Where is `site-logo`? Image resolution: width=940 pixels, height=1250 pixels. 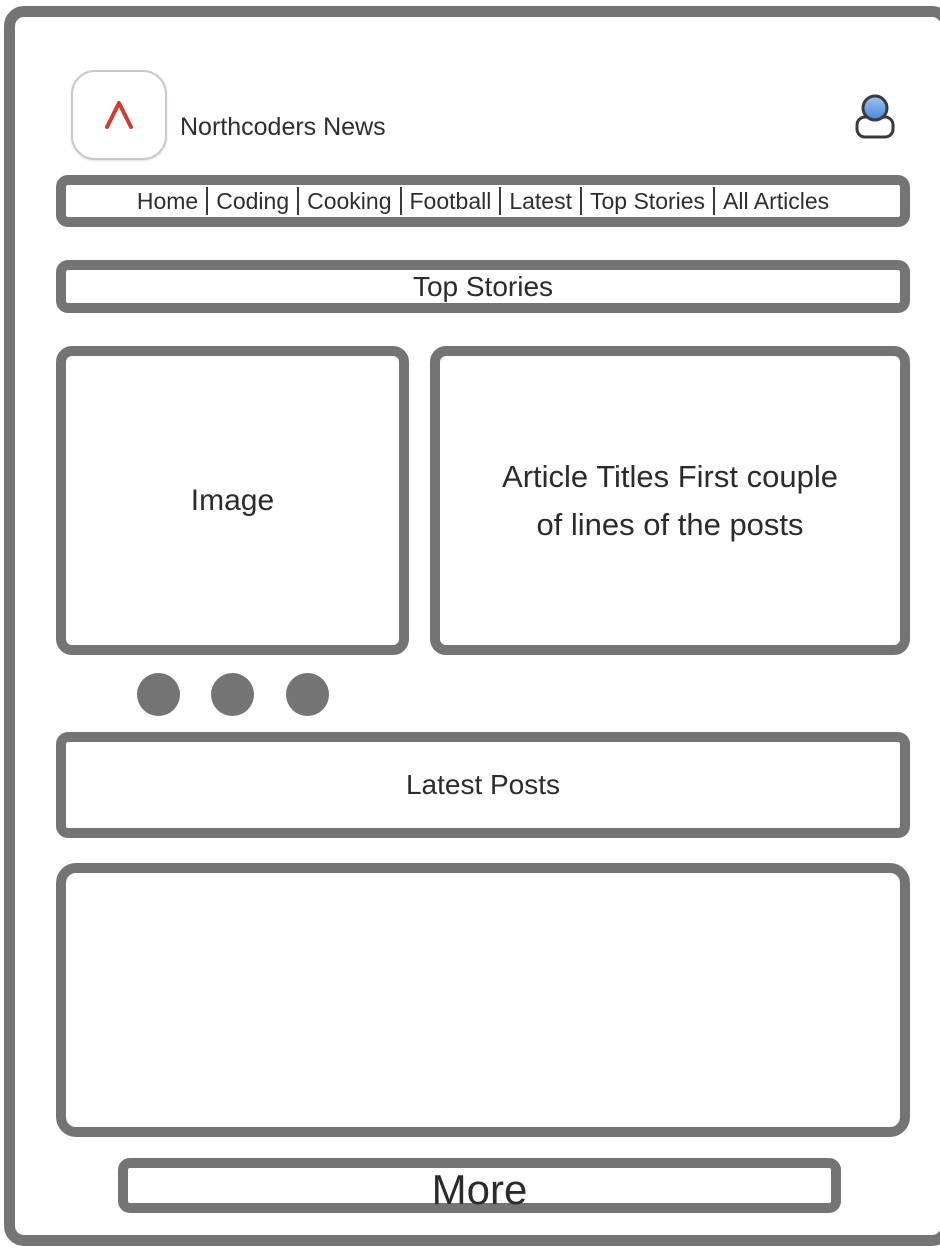 site-logo is located at coordinates (119, 115).